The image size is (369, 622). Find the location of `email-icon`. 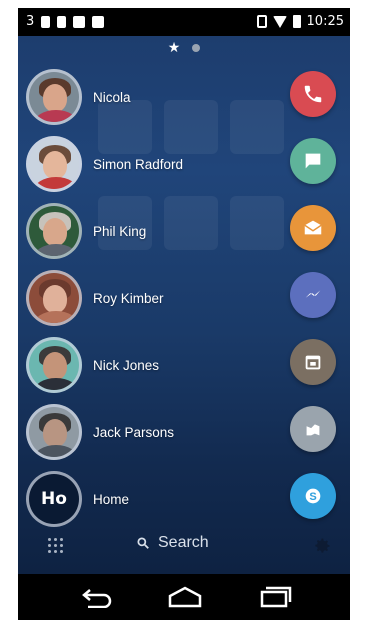

email-icon is located at coordinates (313, 227).